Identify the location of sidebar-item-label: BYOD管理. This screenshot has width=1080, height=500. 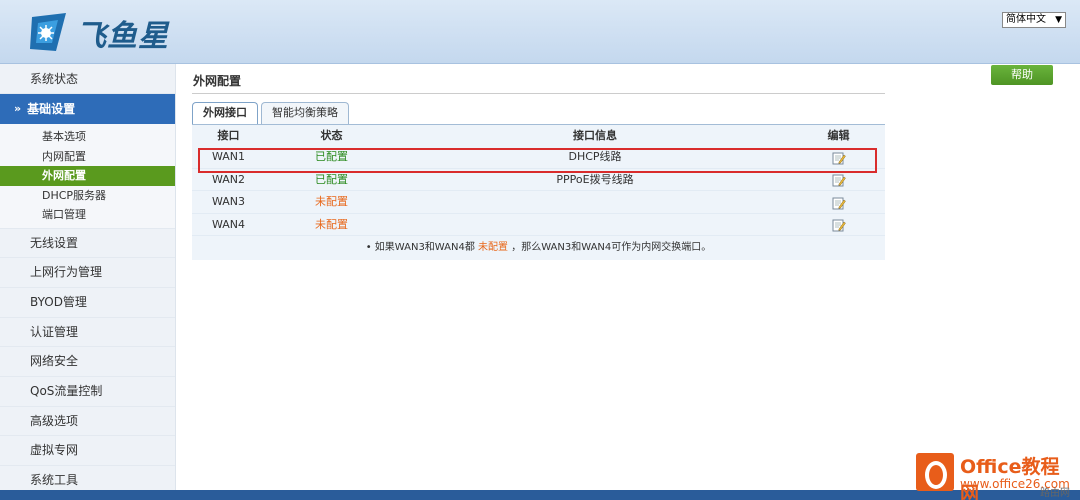
(58, 301).